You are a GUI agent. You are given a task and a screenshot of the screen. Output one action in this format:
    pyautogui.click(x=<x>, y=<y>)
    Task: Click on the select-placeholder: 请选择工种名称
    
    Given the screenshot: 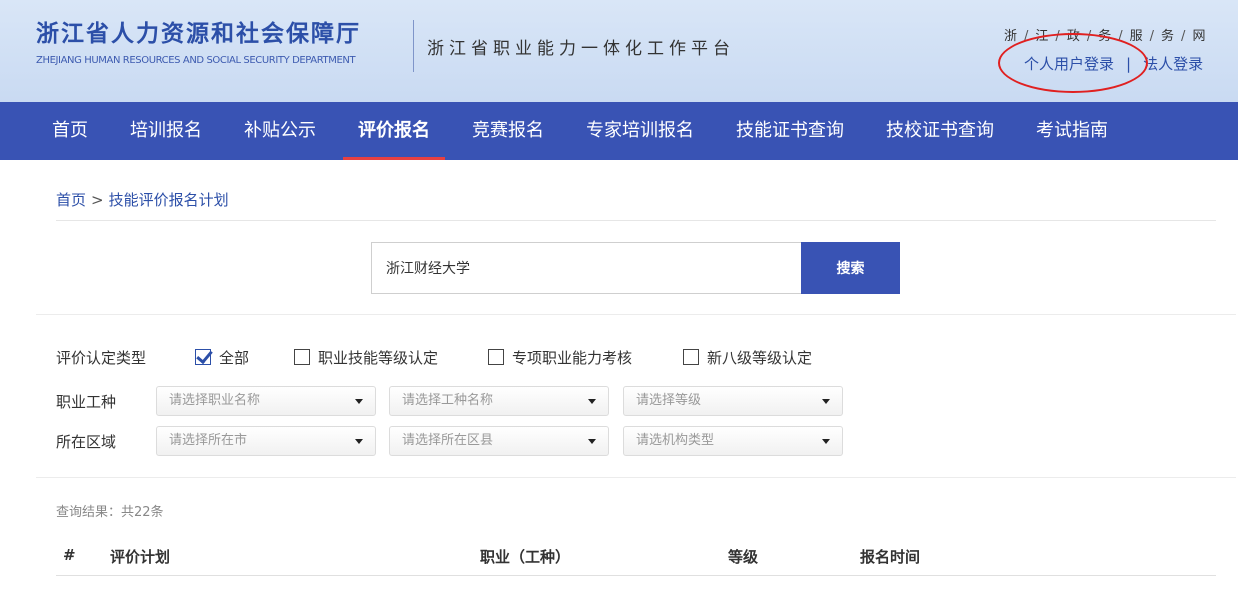 What is the action you would take?
    pyautogui.click(x=448, y=400)
    